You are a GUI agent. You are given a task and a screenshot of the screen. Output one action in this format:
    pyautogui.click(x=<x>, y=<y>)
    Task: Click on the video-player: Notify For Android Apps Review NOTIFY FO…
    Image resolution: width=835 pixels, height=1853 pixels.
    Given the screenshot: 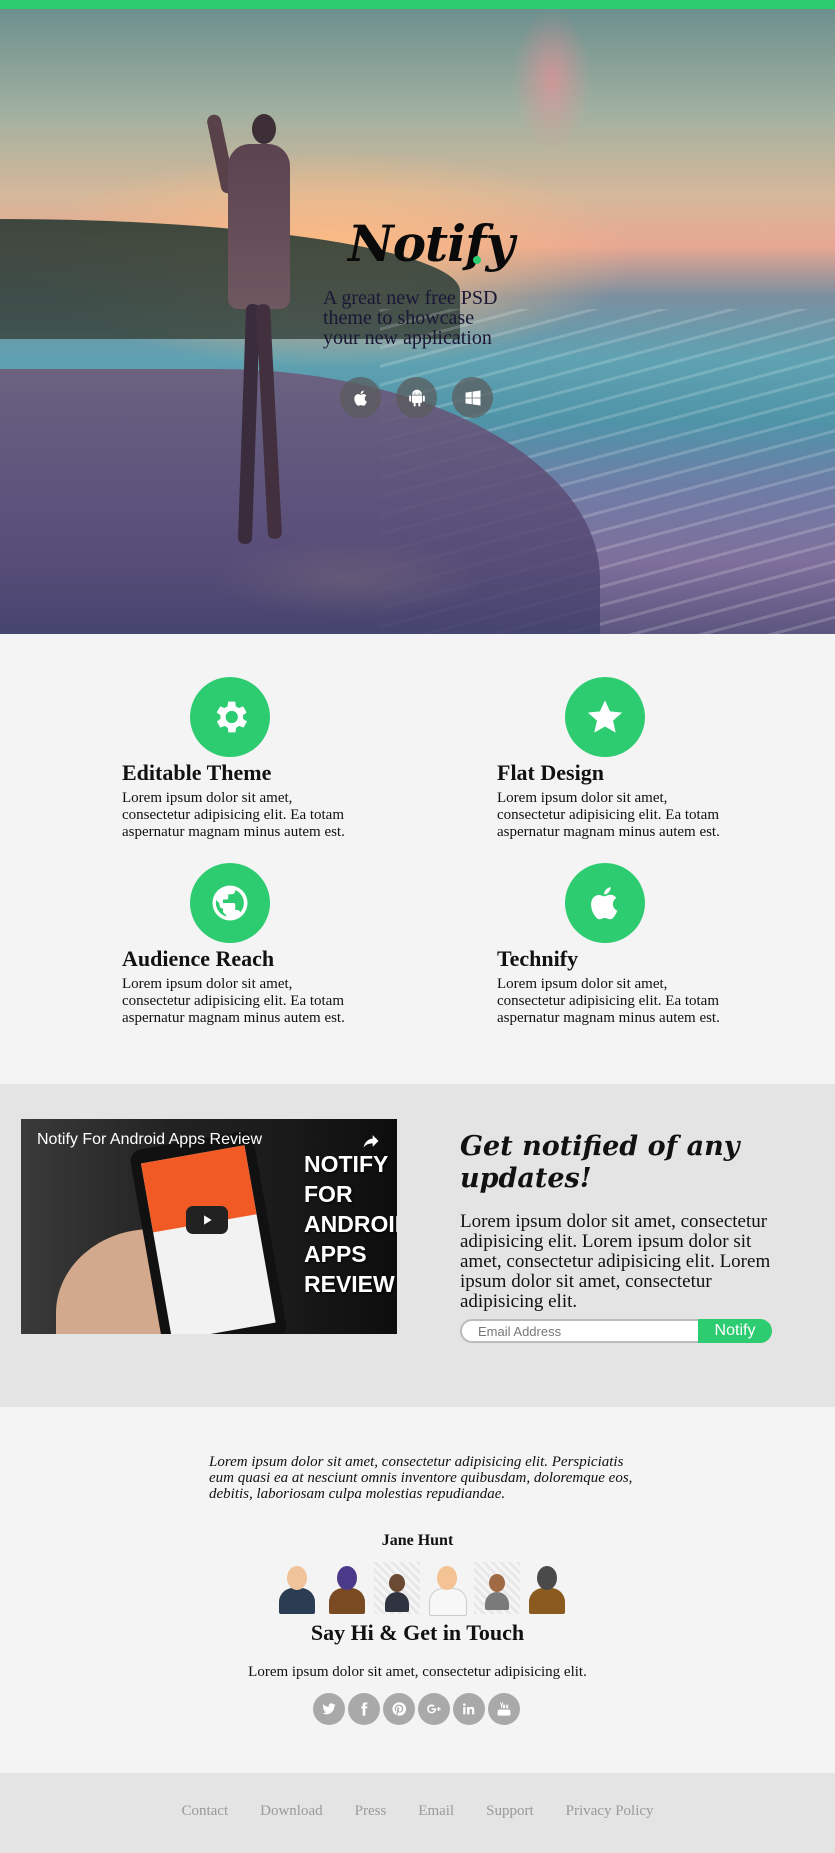 What is the action you would take?
    pyautogui.click(x=209, y=1226)
    